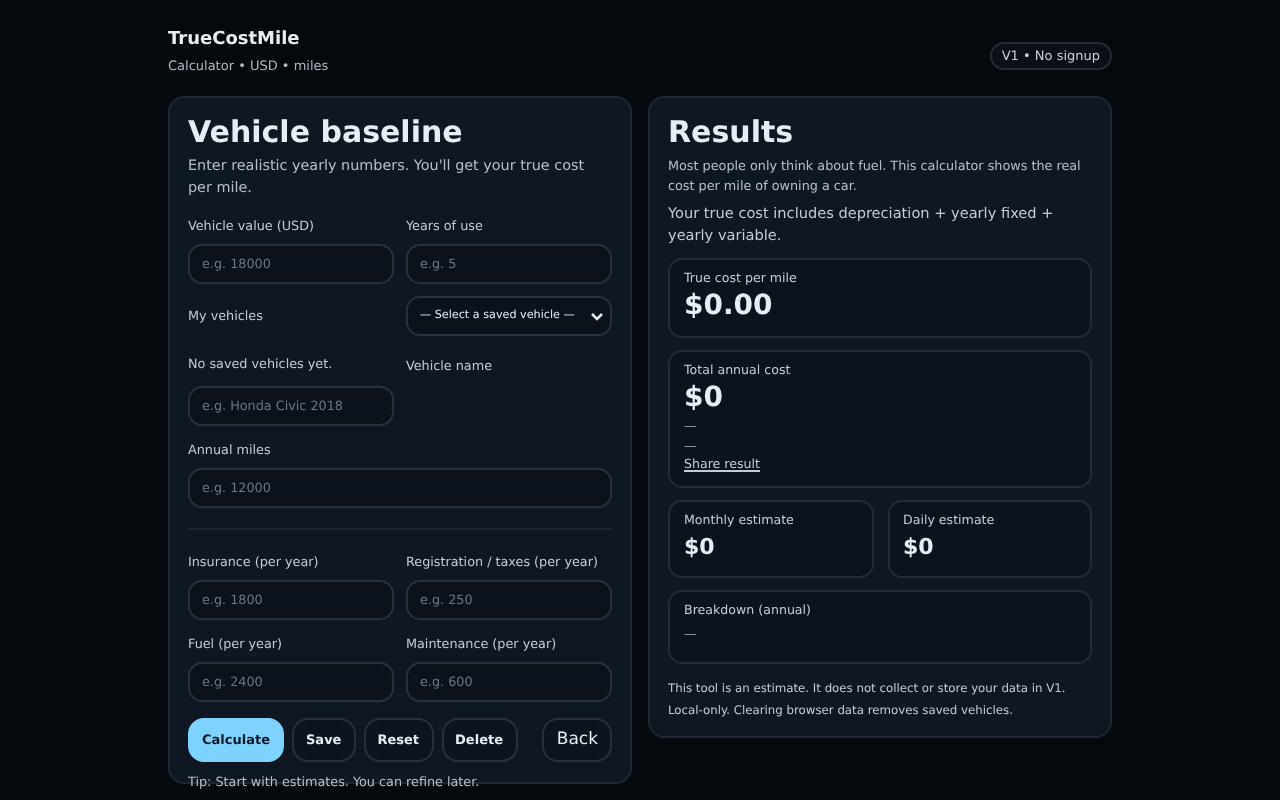 This screenshot has height=800, width=1280. Describe the element at coordinates (729, 306) in the screenshot. I see `card-value: $0.00` at that location.